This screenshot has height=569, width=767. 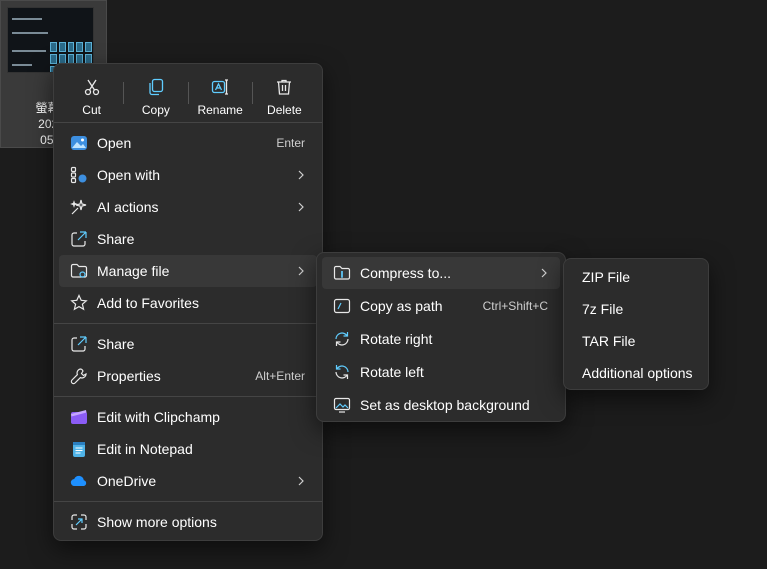 I want to click on menu-item-label: TAR File, so click(x=609, y=341).